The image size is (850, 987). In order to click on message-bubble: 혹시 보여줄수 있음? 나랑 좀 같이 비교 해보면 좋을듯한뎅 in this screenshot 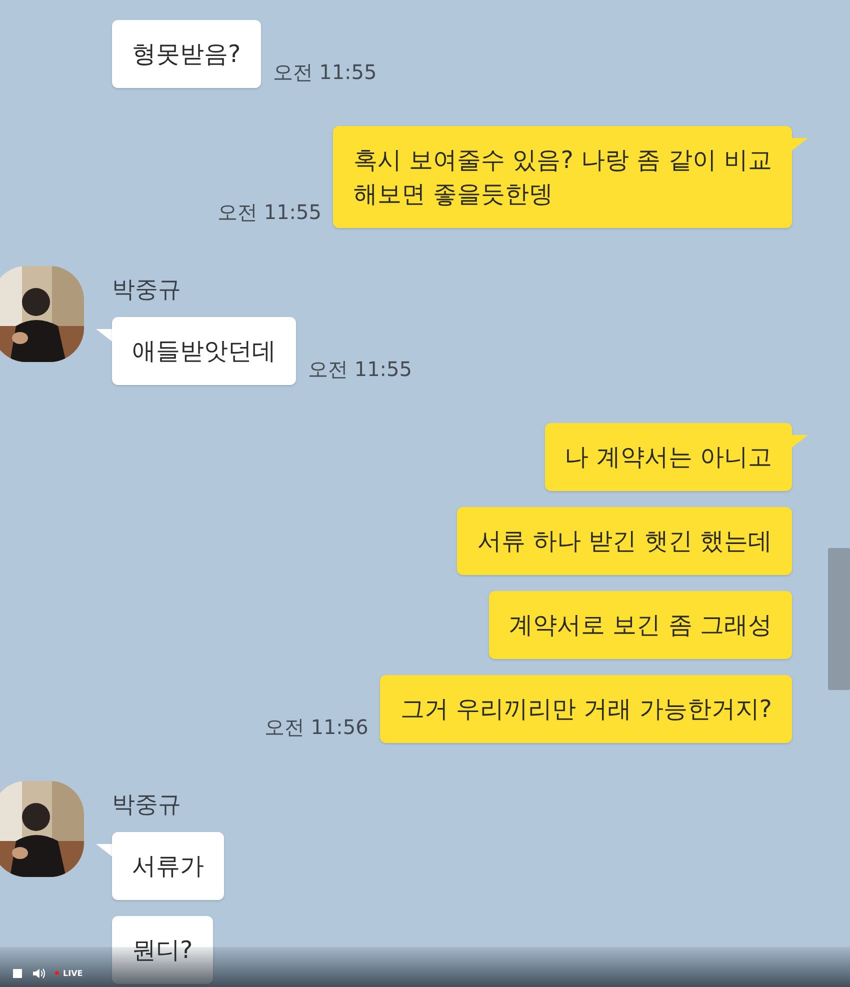, I will do `click(562, 177)`.